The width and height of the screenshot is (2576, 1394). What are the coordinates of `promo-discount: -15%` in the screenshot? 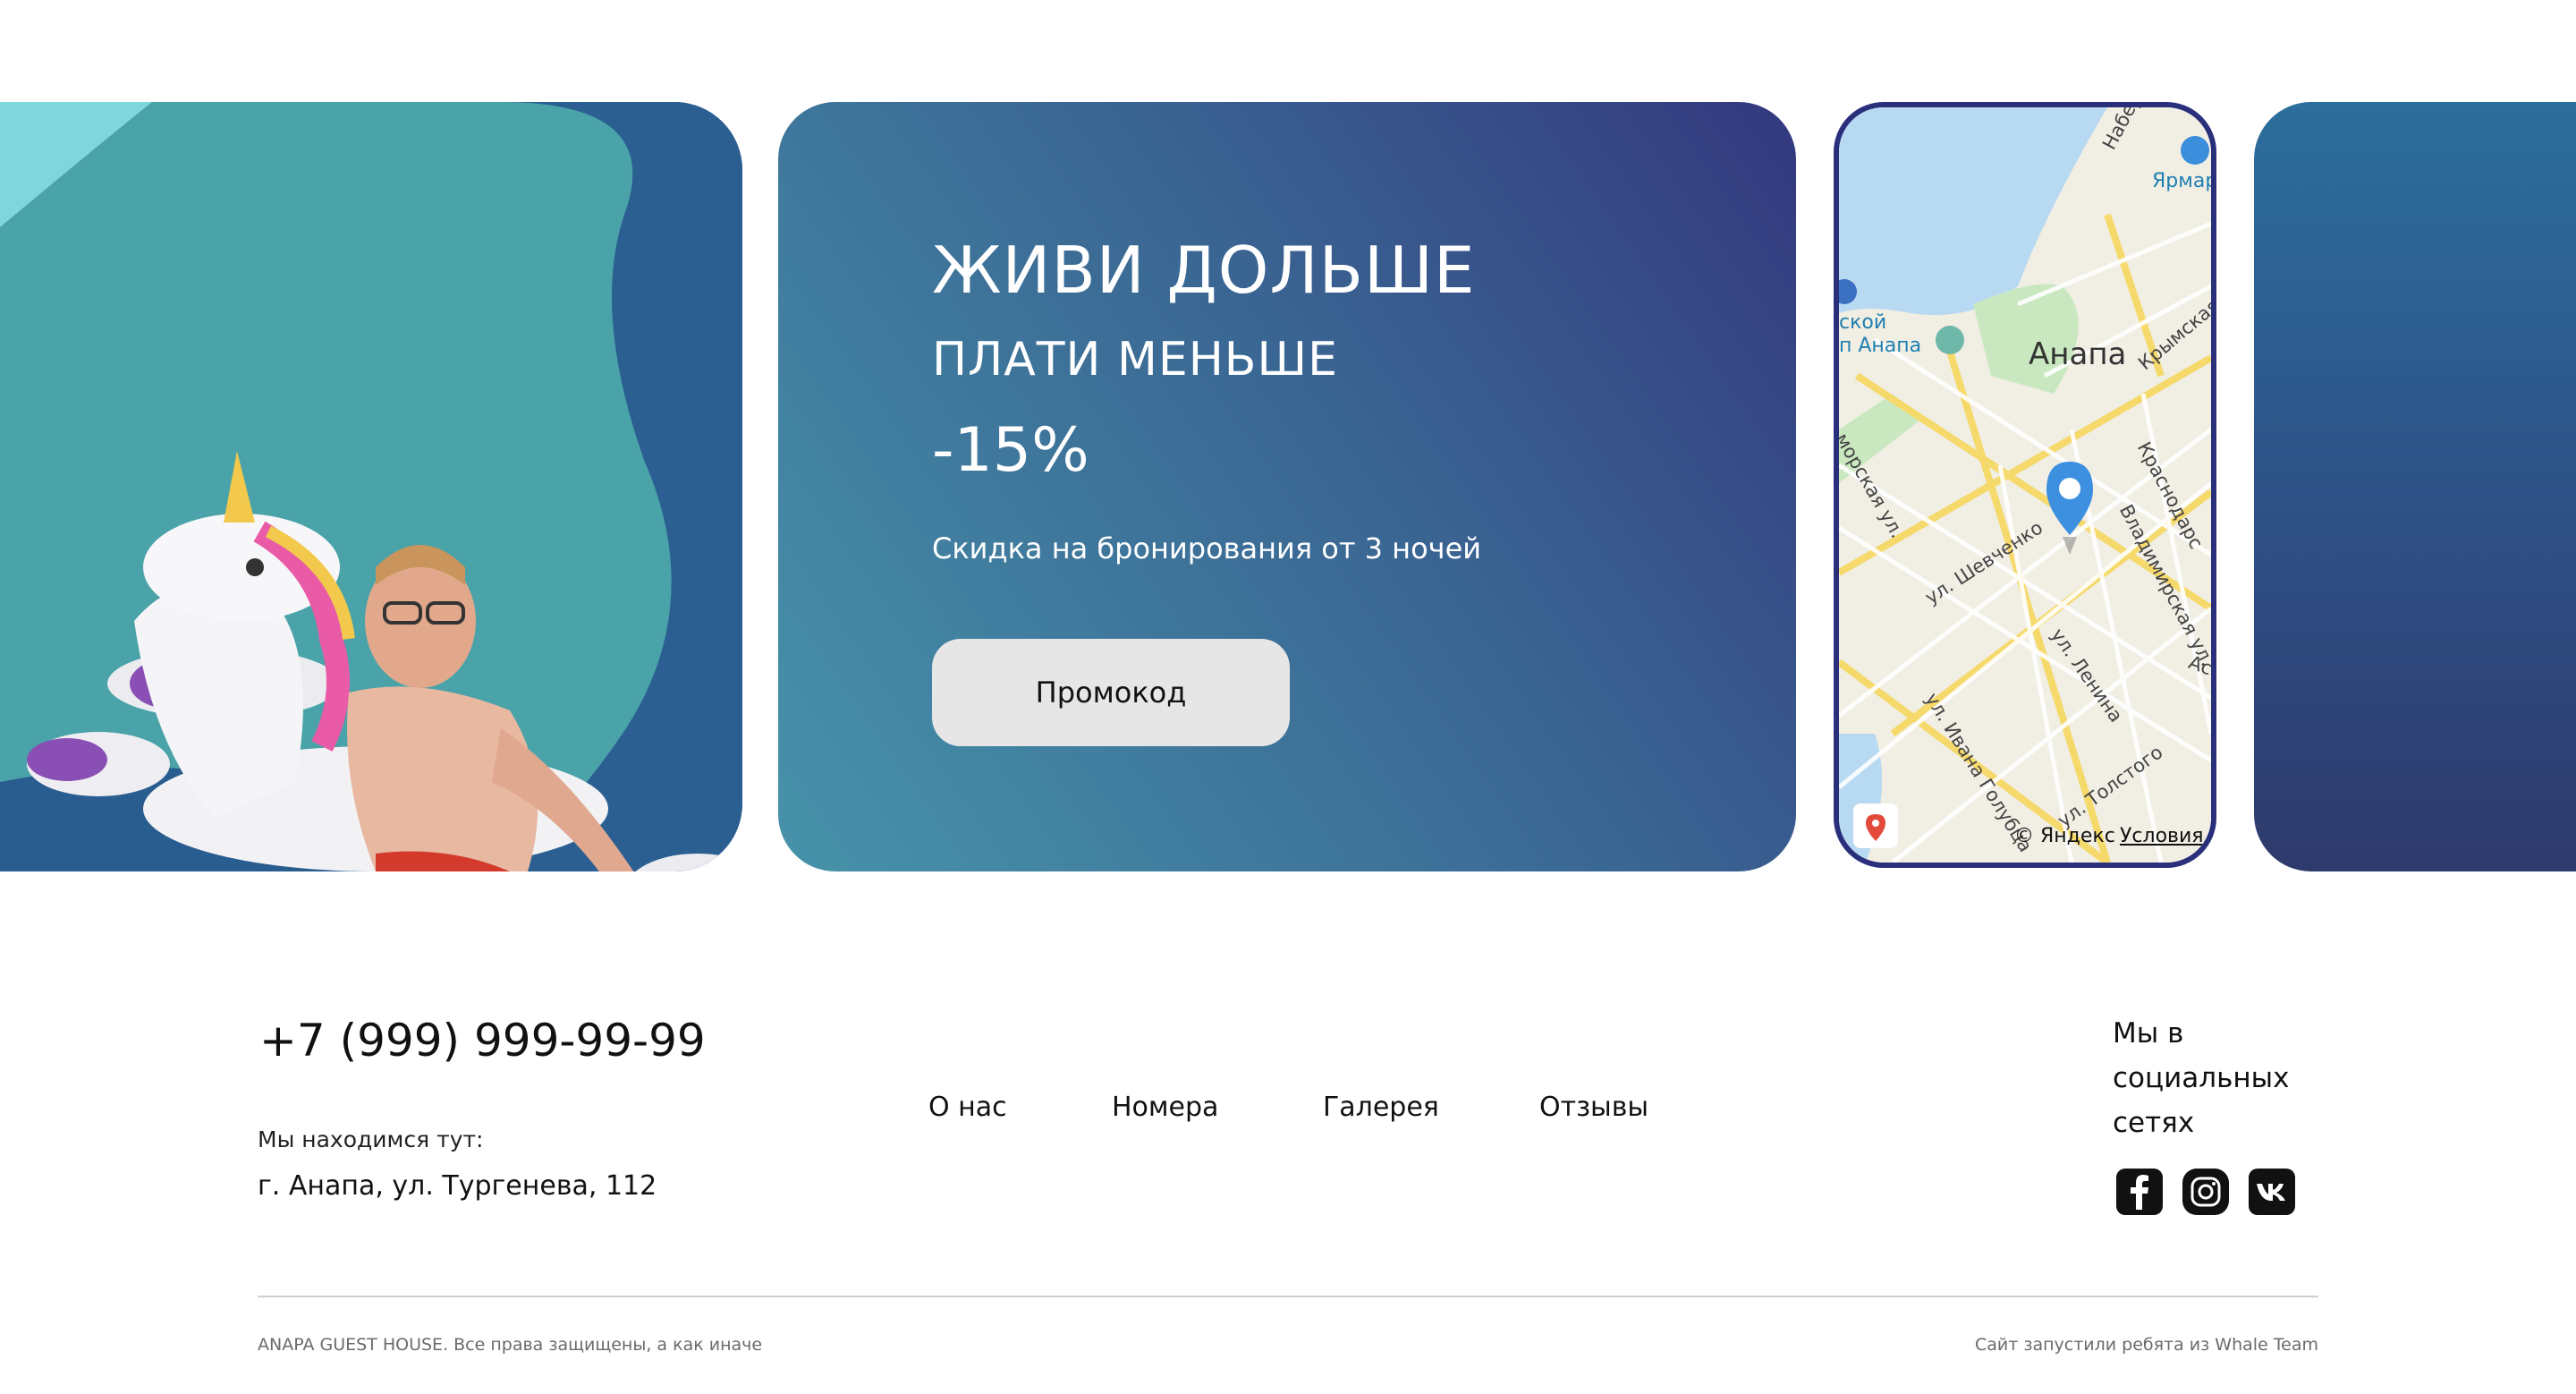 It's located at (1010, 450).